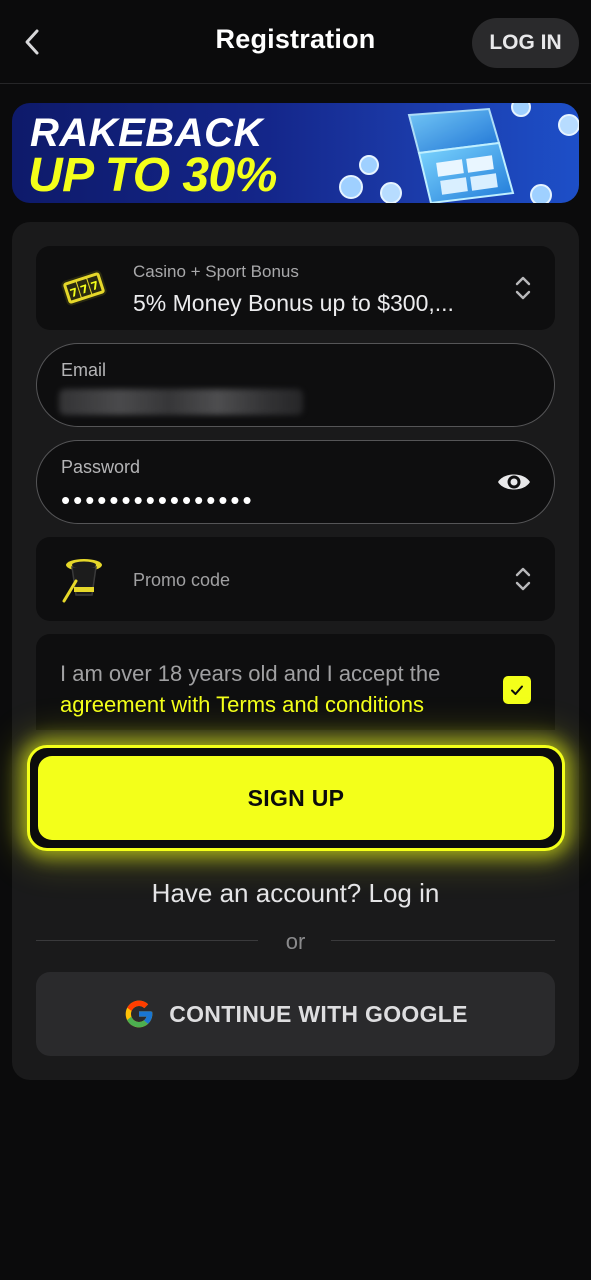 The width and height of the screenshot is (591, 1280). What do you see at coordinates (82, 581) in the screenshot?
I see `magic-hat-icon` at bounding box center [82, 581].